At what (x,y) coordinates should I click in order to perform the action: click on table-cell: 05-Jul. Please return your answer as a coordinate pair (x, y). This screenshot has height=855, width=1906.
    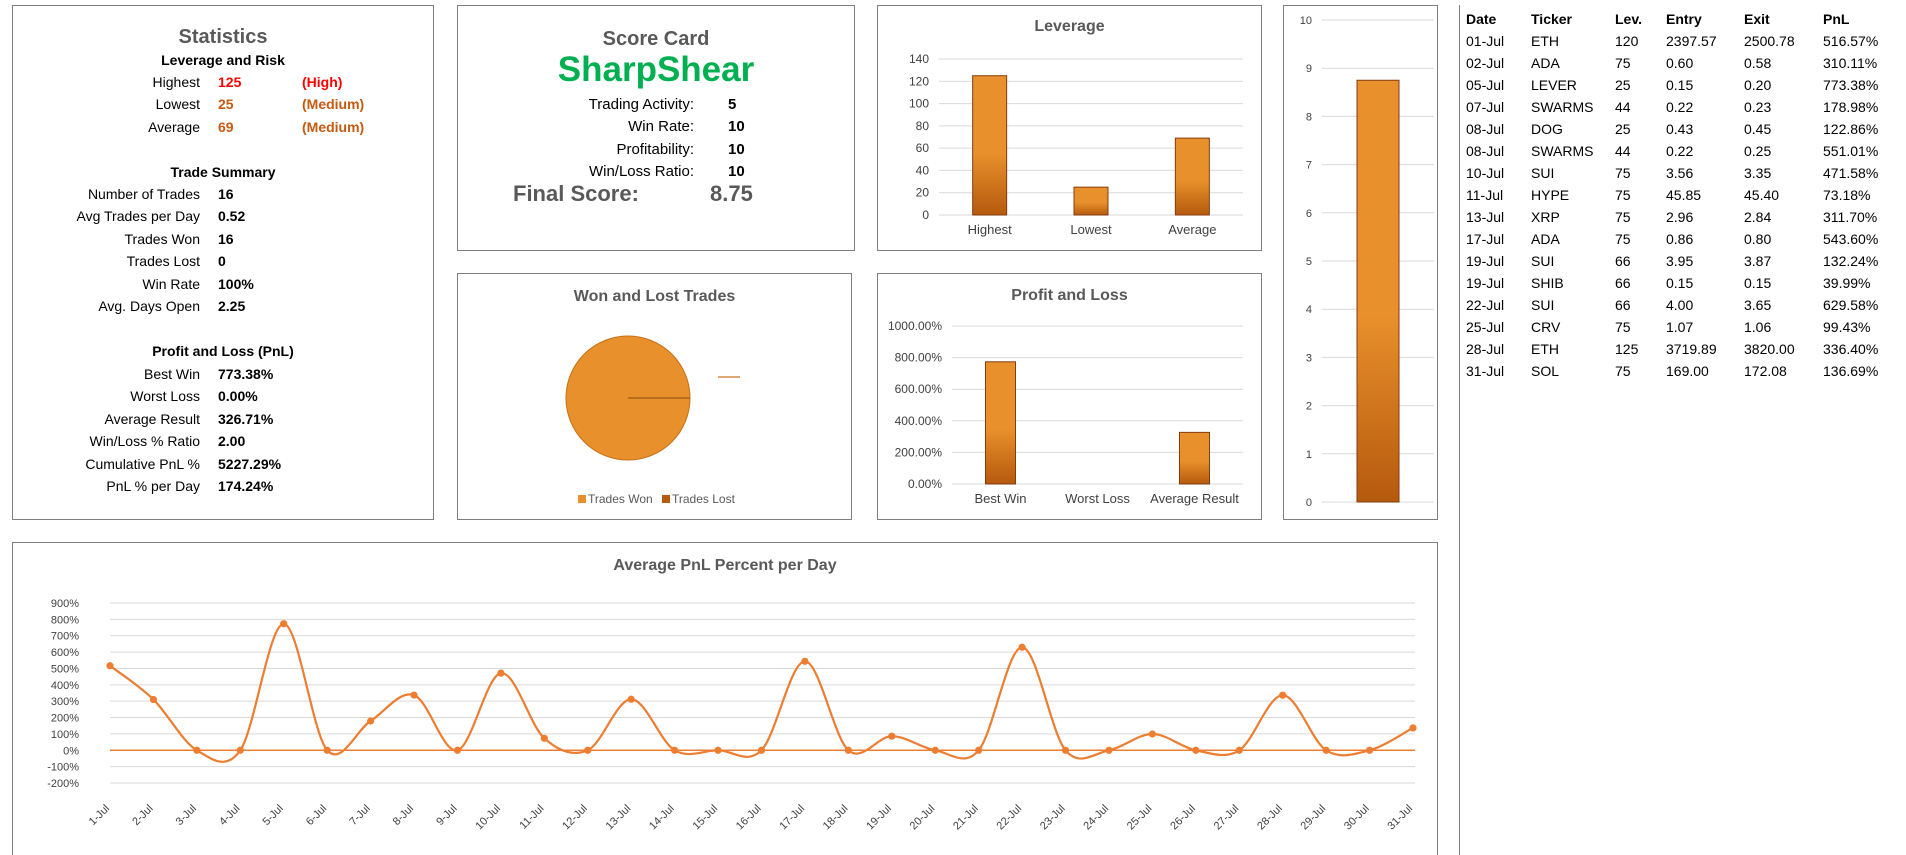
    Looking at the image, I should click on (1485, 85).